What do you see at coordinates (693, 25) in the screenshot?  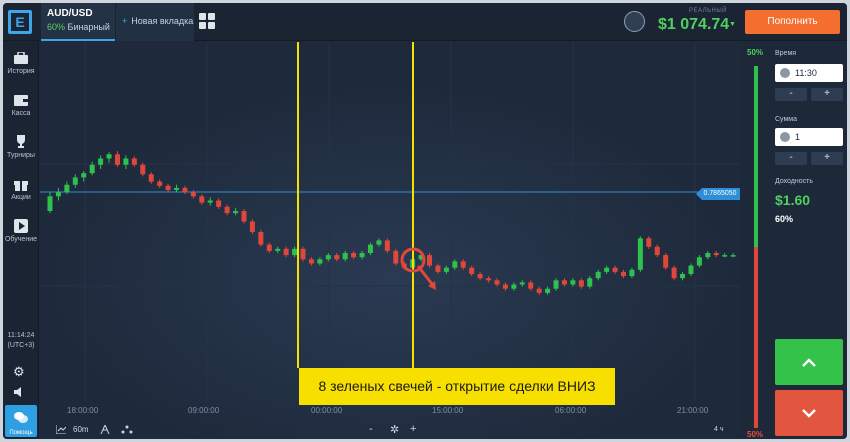 I see `account-balance: $1 074.74` at bounding box center [693, 25].